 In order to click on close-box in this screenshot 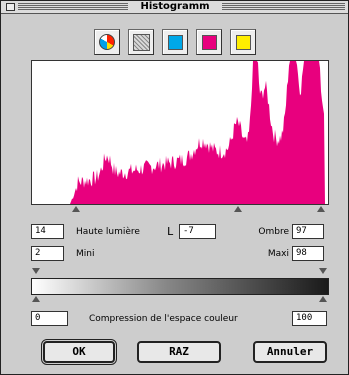, I will do `click(10, 7)`.